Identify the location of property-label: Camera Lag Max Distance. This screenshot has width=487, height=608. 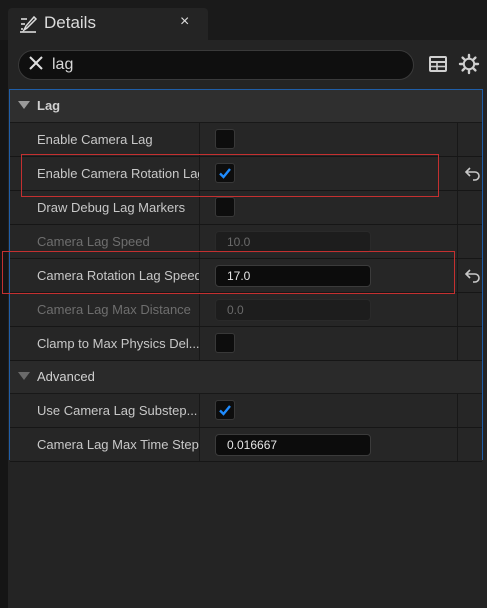
(114, 309).